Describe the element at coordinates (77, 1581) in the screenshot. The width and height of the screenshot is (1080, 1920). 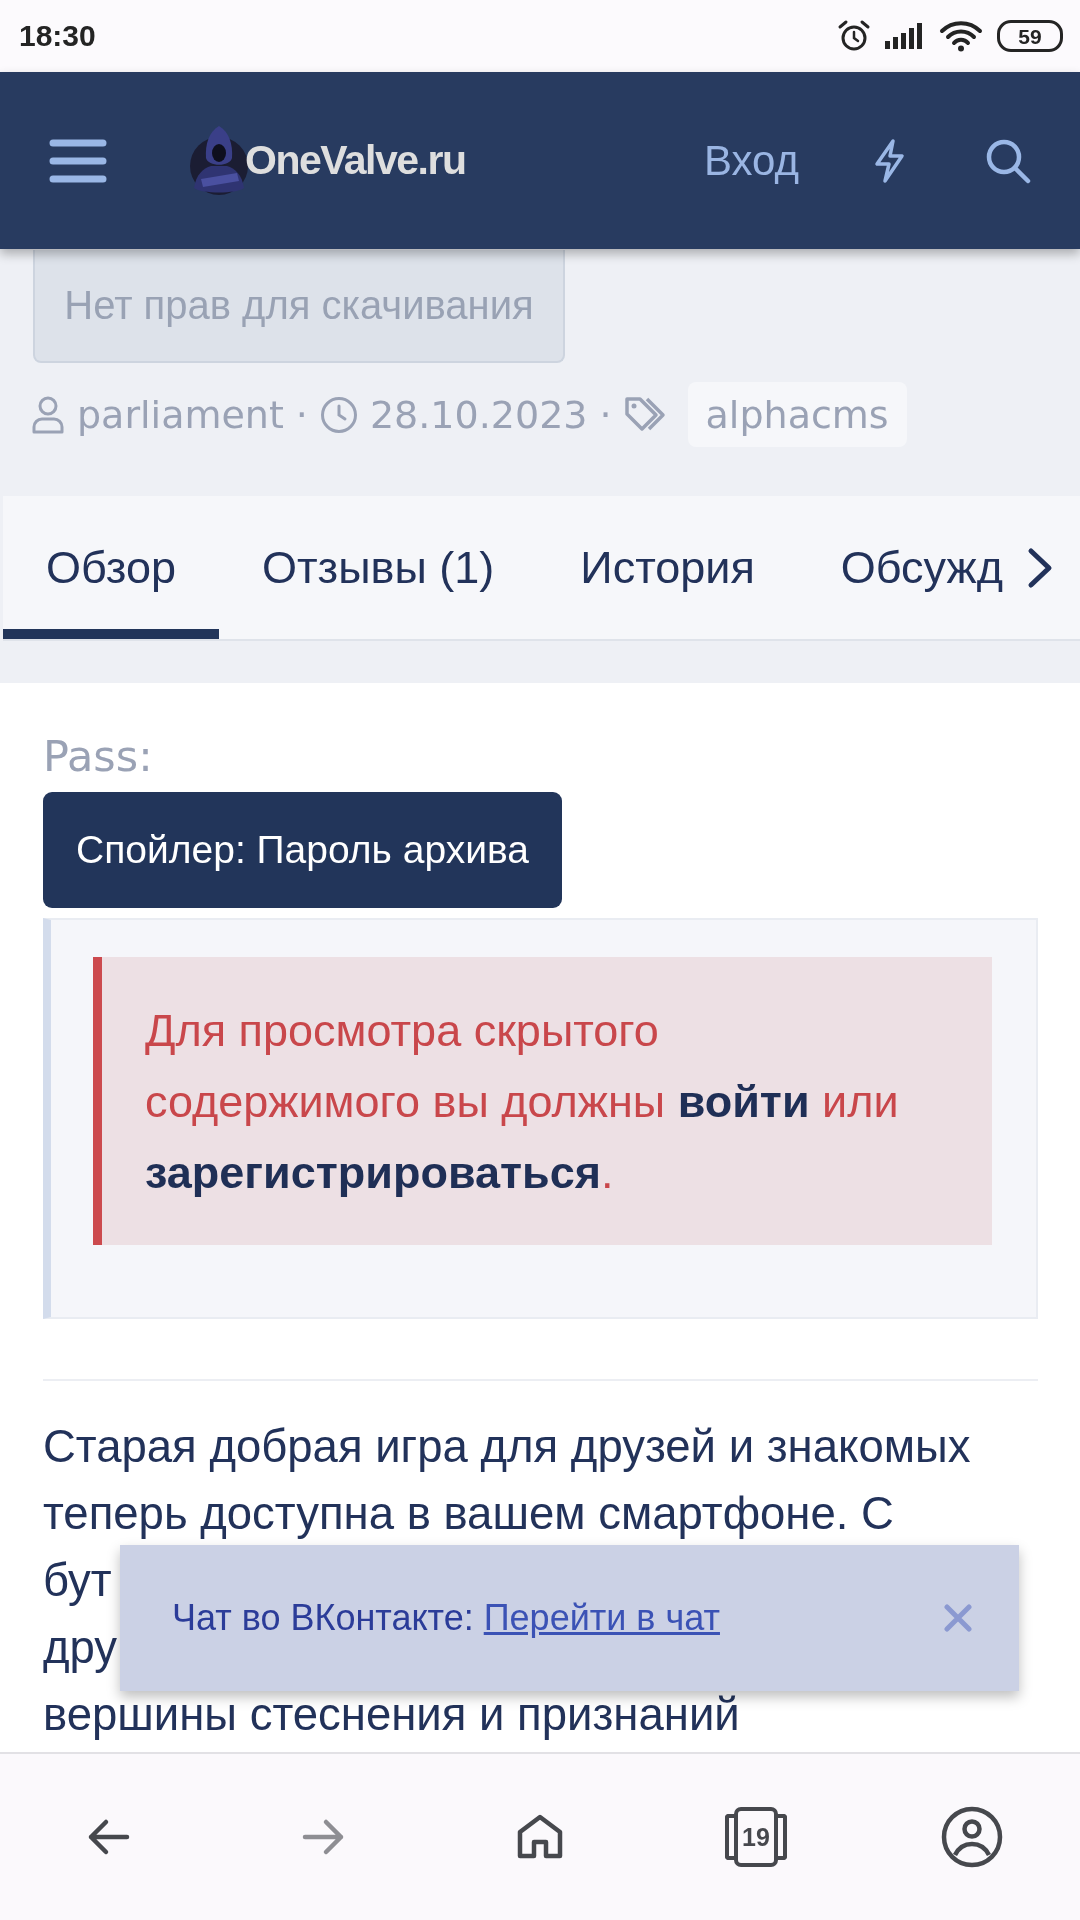
I see `body-text-line: бут` at that location.